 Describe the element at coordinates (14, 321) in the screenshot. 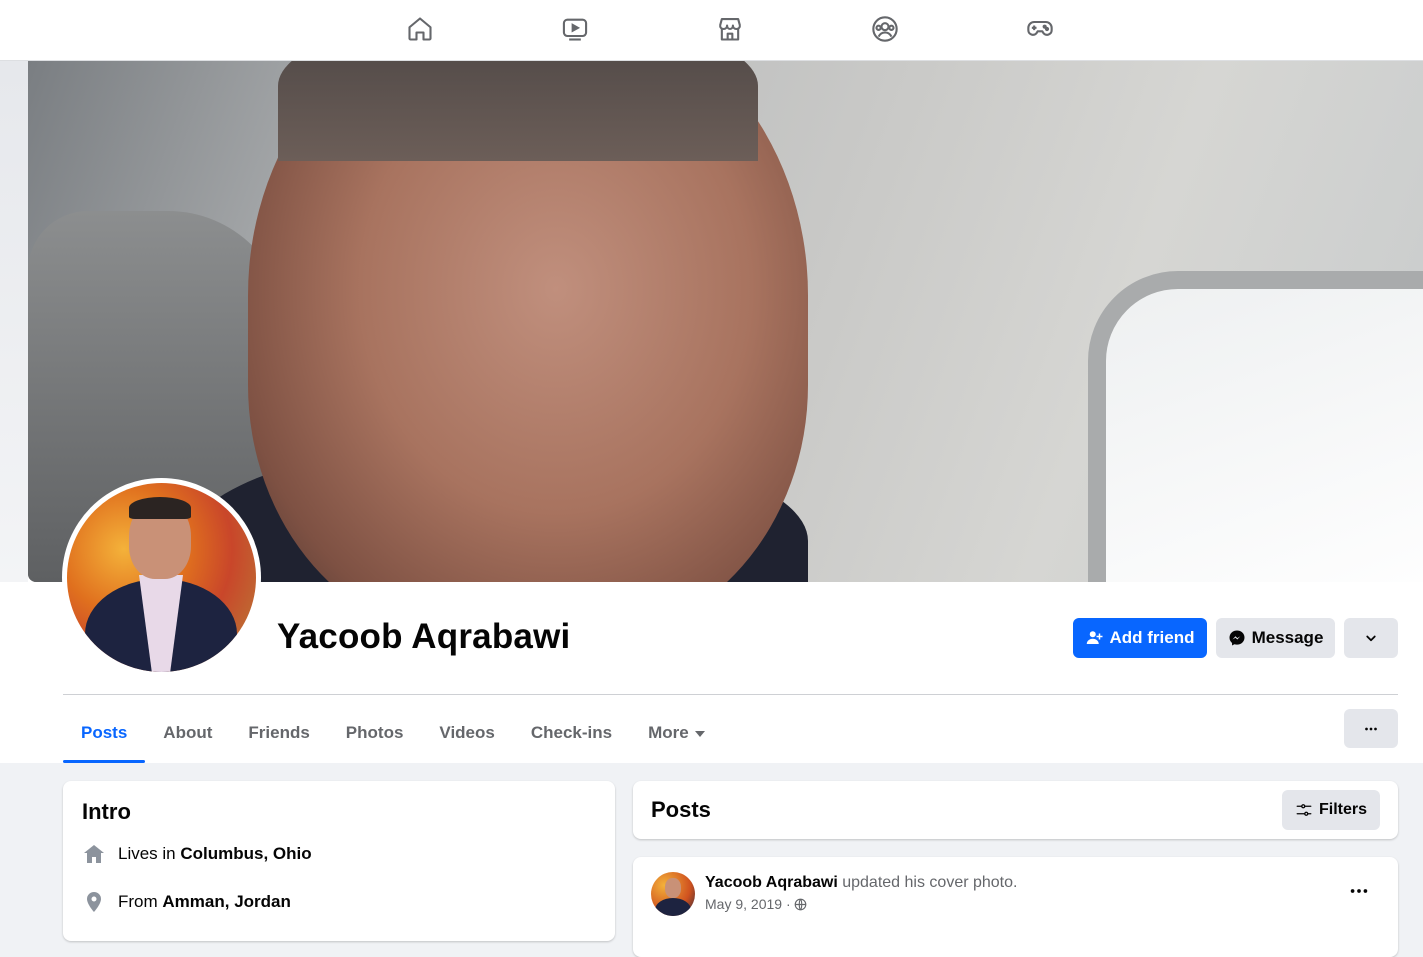

I see `header-side-fade` at that location.